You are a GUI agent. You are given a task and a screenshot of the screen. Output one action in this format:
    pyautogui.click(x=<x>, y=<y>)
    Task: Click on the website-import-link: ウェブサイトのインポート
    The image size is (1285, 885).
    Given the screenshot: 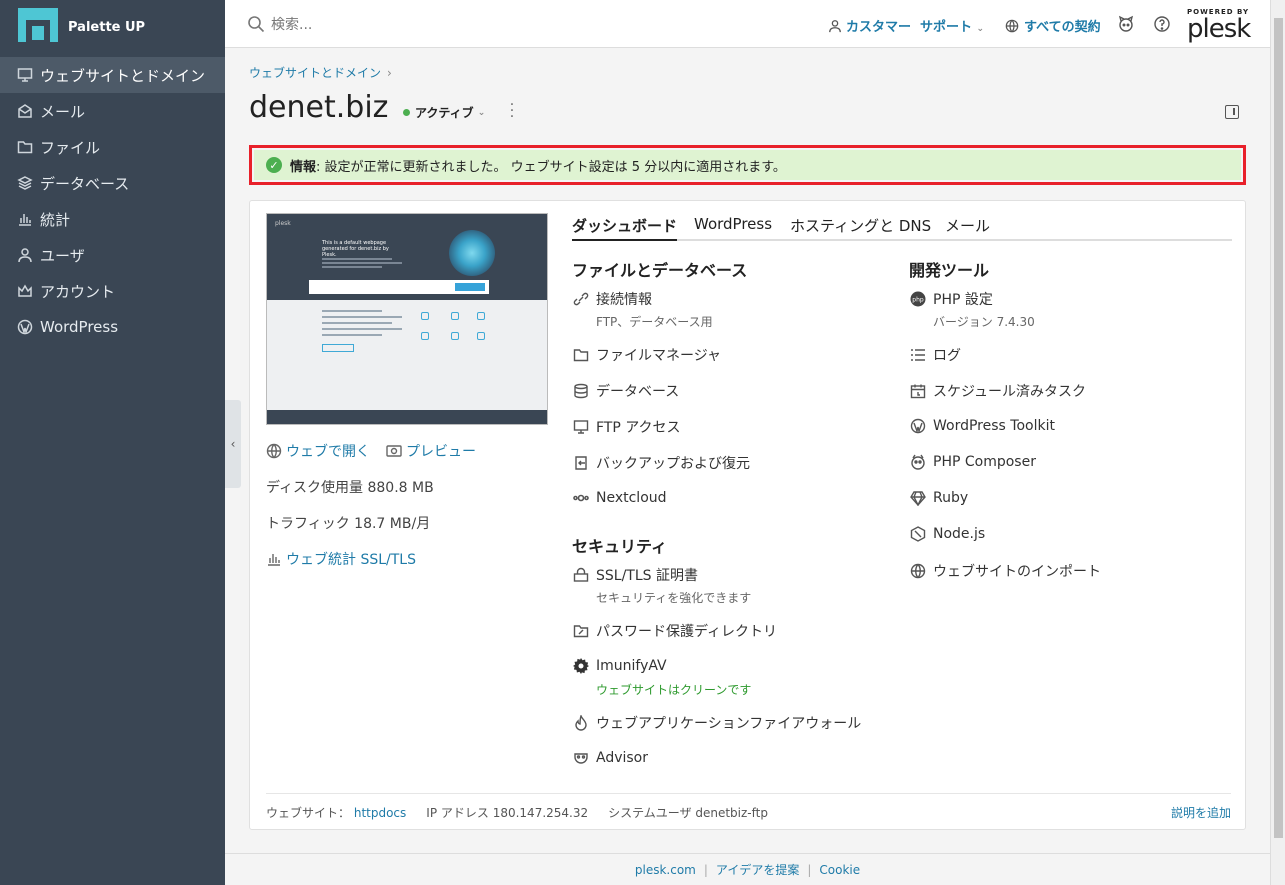 What is the action you would take?
    pyautogui.click(x=1005, y=571)
    